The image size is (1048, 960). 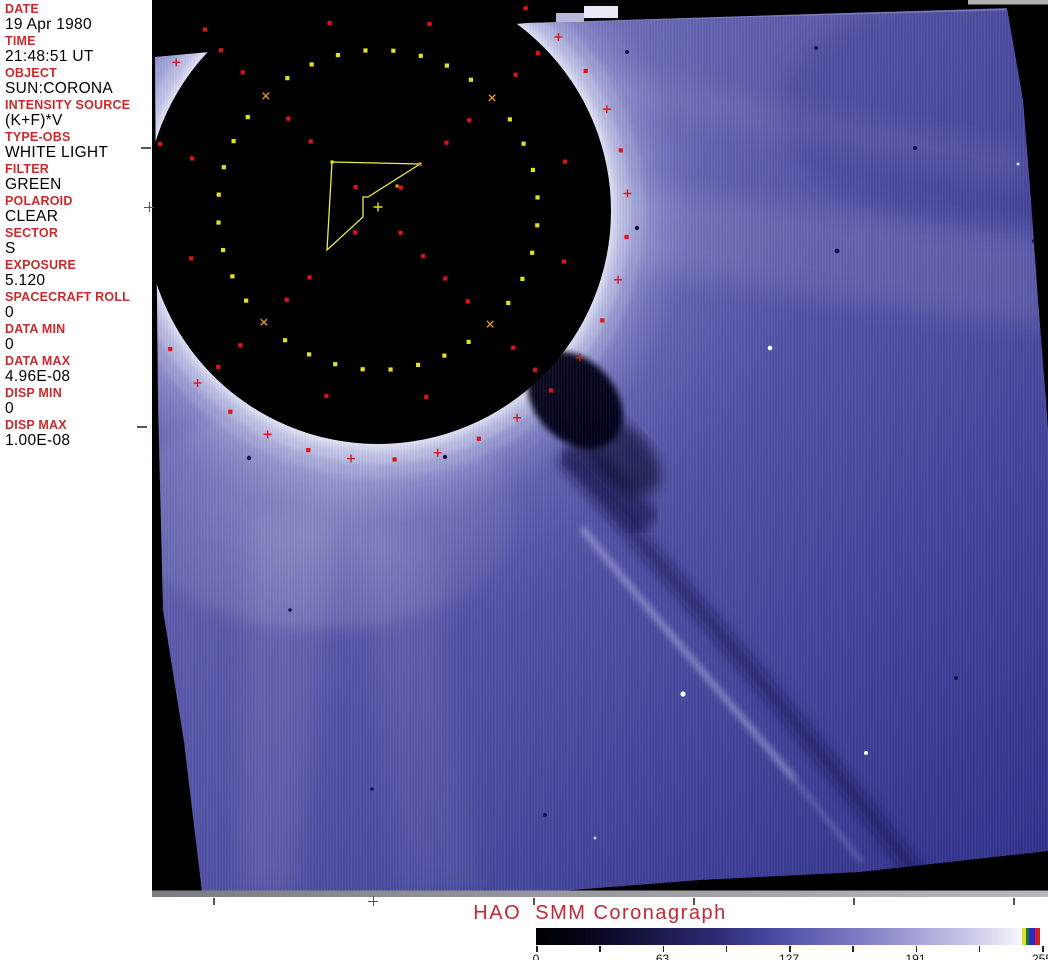 What do you see at coordinates (1008, 2) in the screenshot?
I see `gray-strip-top` at bounding box center [1008, 2].